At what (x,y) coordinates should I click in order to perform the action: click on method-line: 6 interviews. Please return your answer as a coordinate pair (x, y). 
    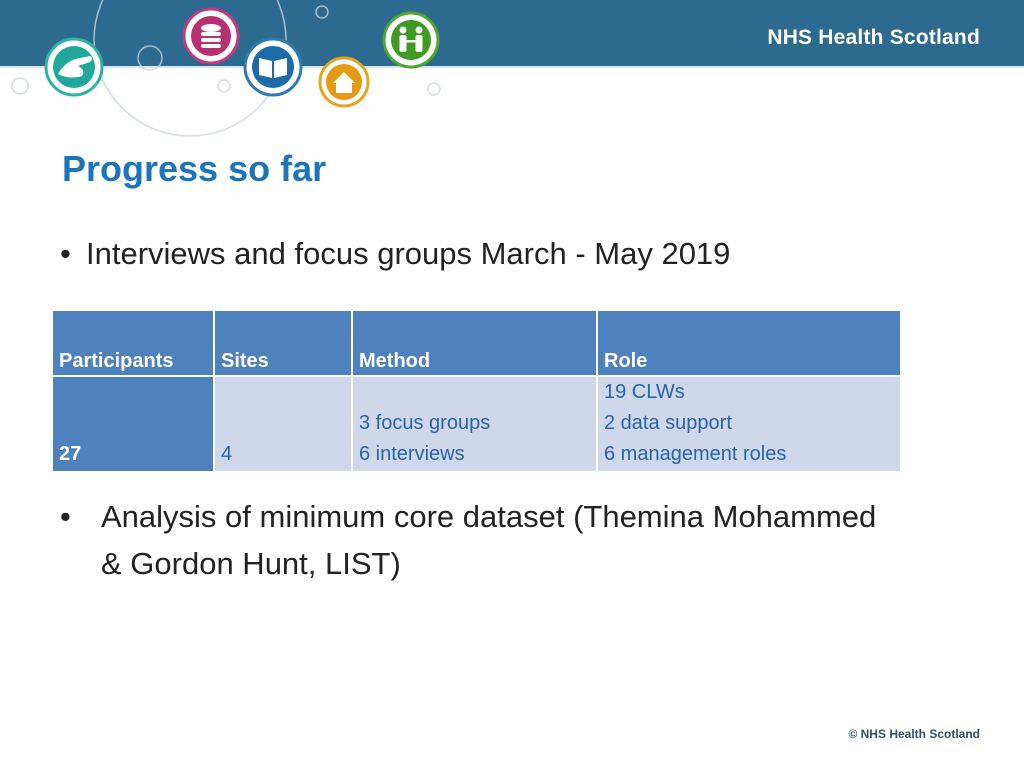
    Looking at the image, I should click on (412, 454).